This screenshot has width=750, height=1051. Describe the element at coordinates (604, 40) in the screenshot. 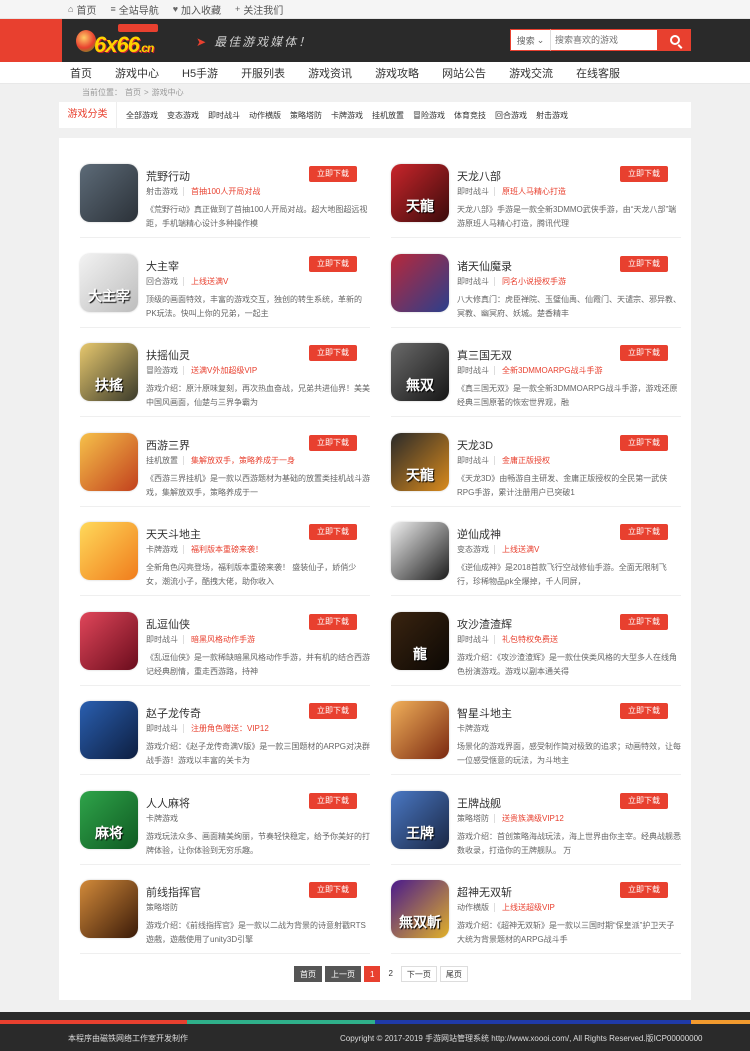

I see `search-input` at that location.